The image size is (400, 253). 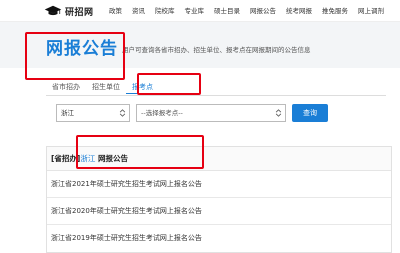 What do you see at coordinates (310, 113) in the screenshot?
I see `search-button: 查询` at bounding box center [310, 113].